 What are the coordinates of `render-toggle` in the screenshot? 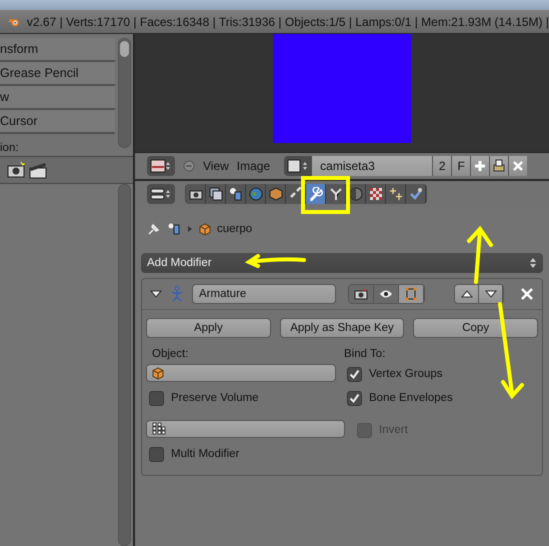 It's located at (361, 294).